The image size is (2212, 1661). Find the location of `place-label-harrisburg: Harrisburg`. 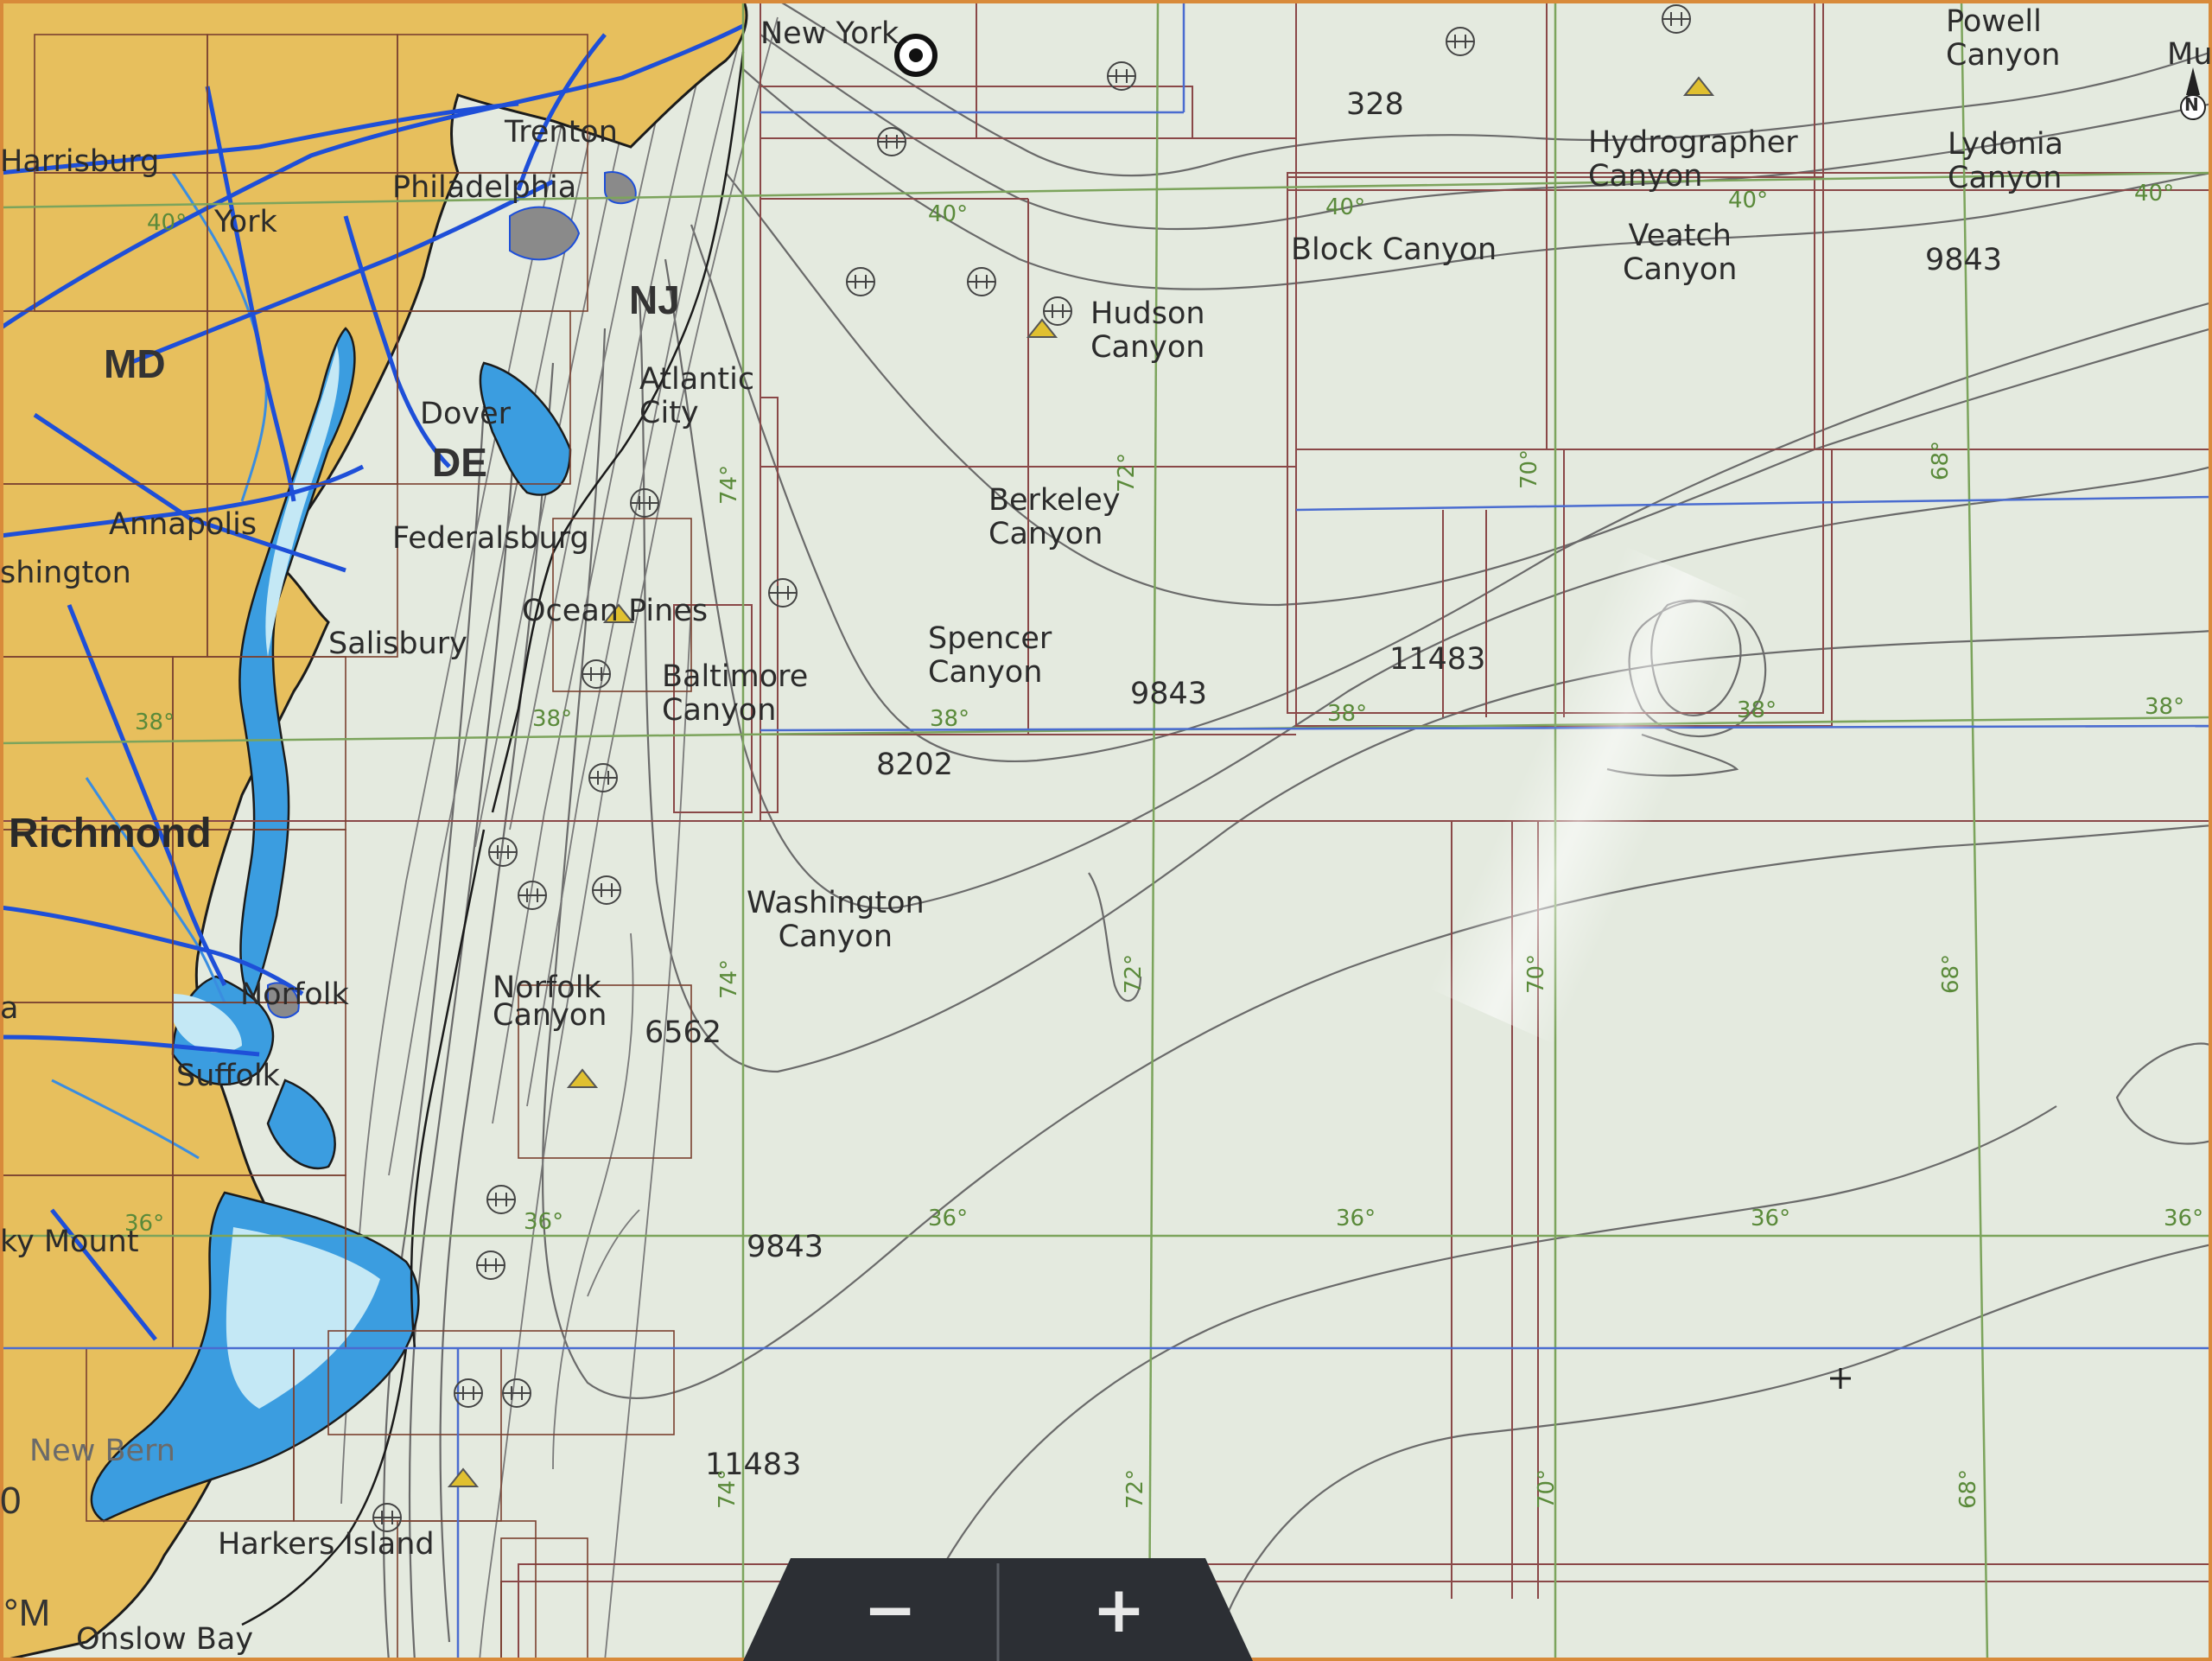

place-label-harrisburg: Harrisburg is located at coordinates (80, 161).